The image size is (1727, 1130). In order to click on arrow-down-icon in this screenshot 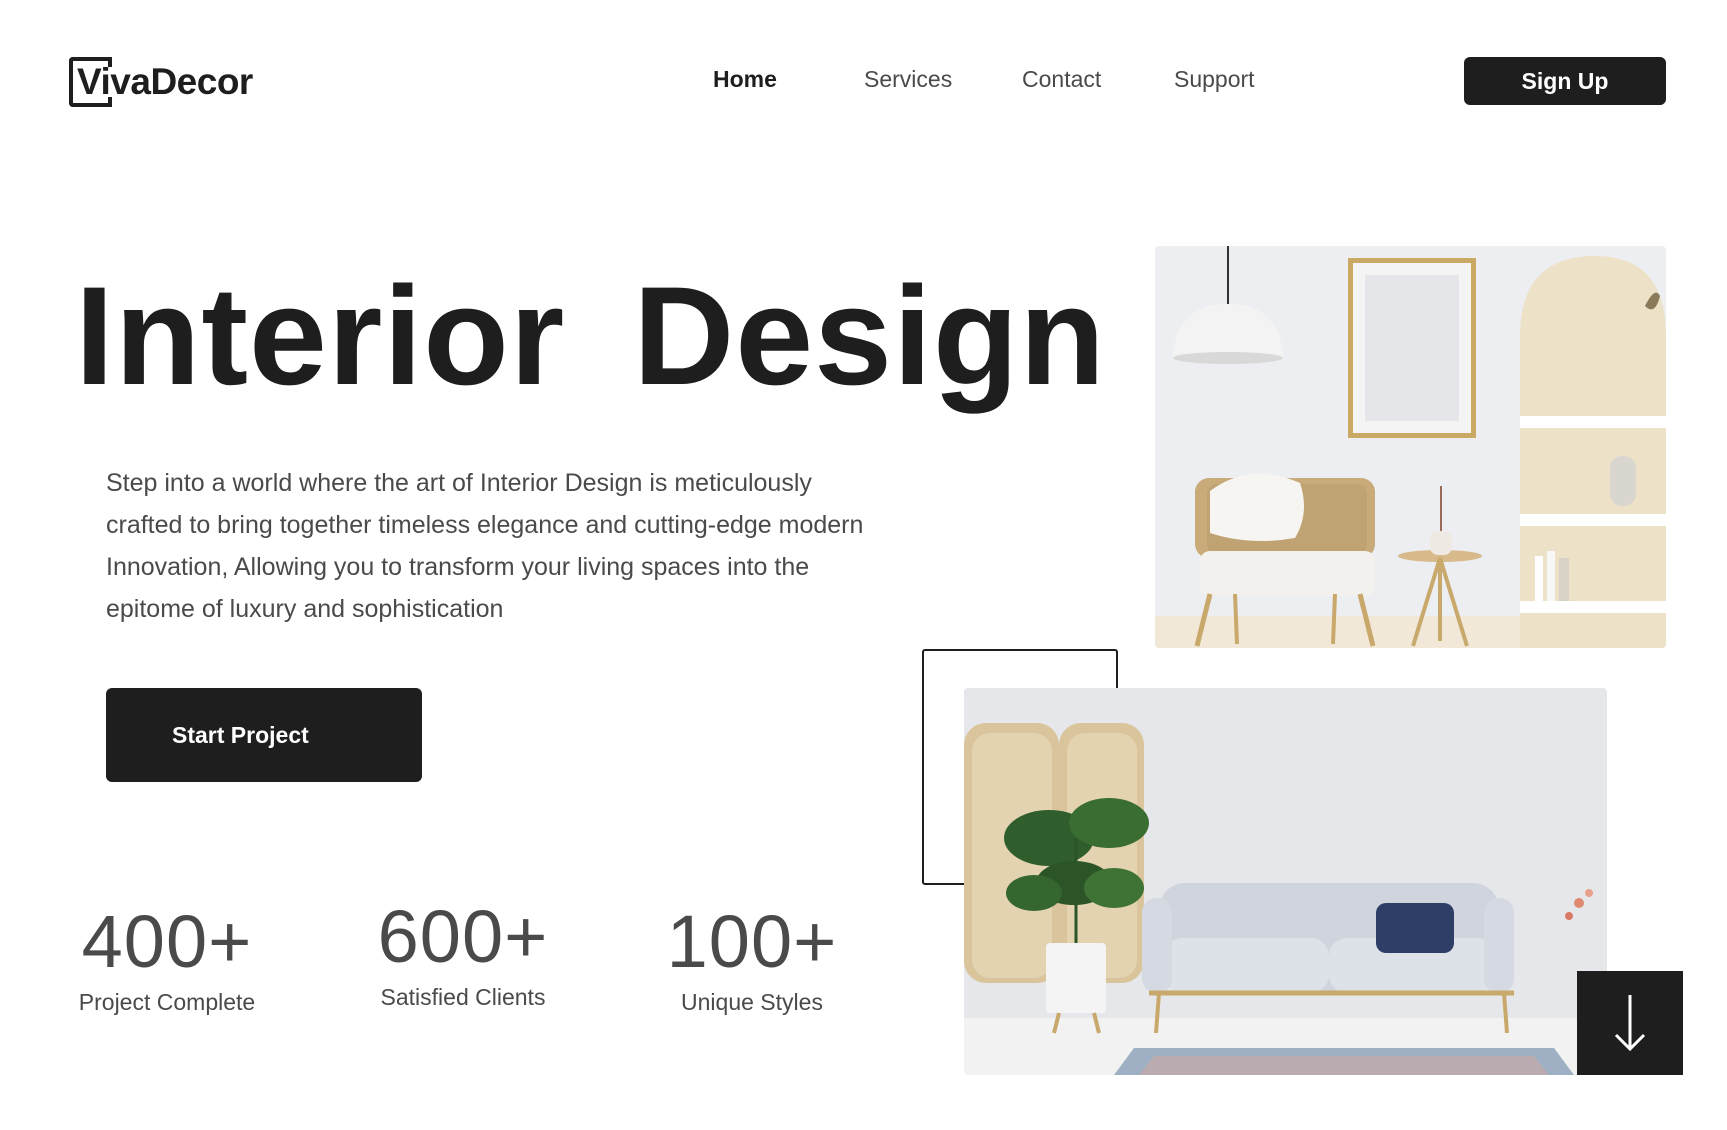, I will do `click(1630, 1023)`.